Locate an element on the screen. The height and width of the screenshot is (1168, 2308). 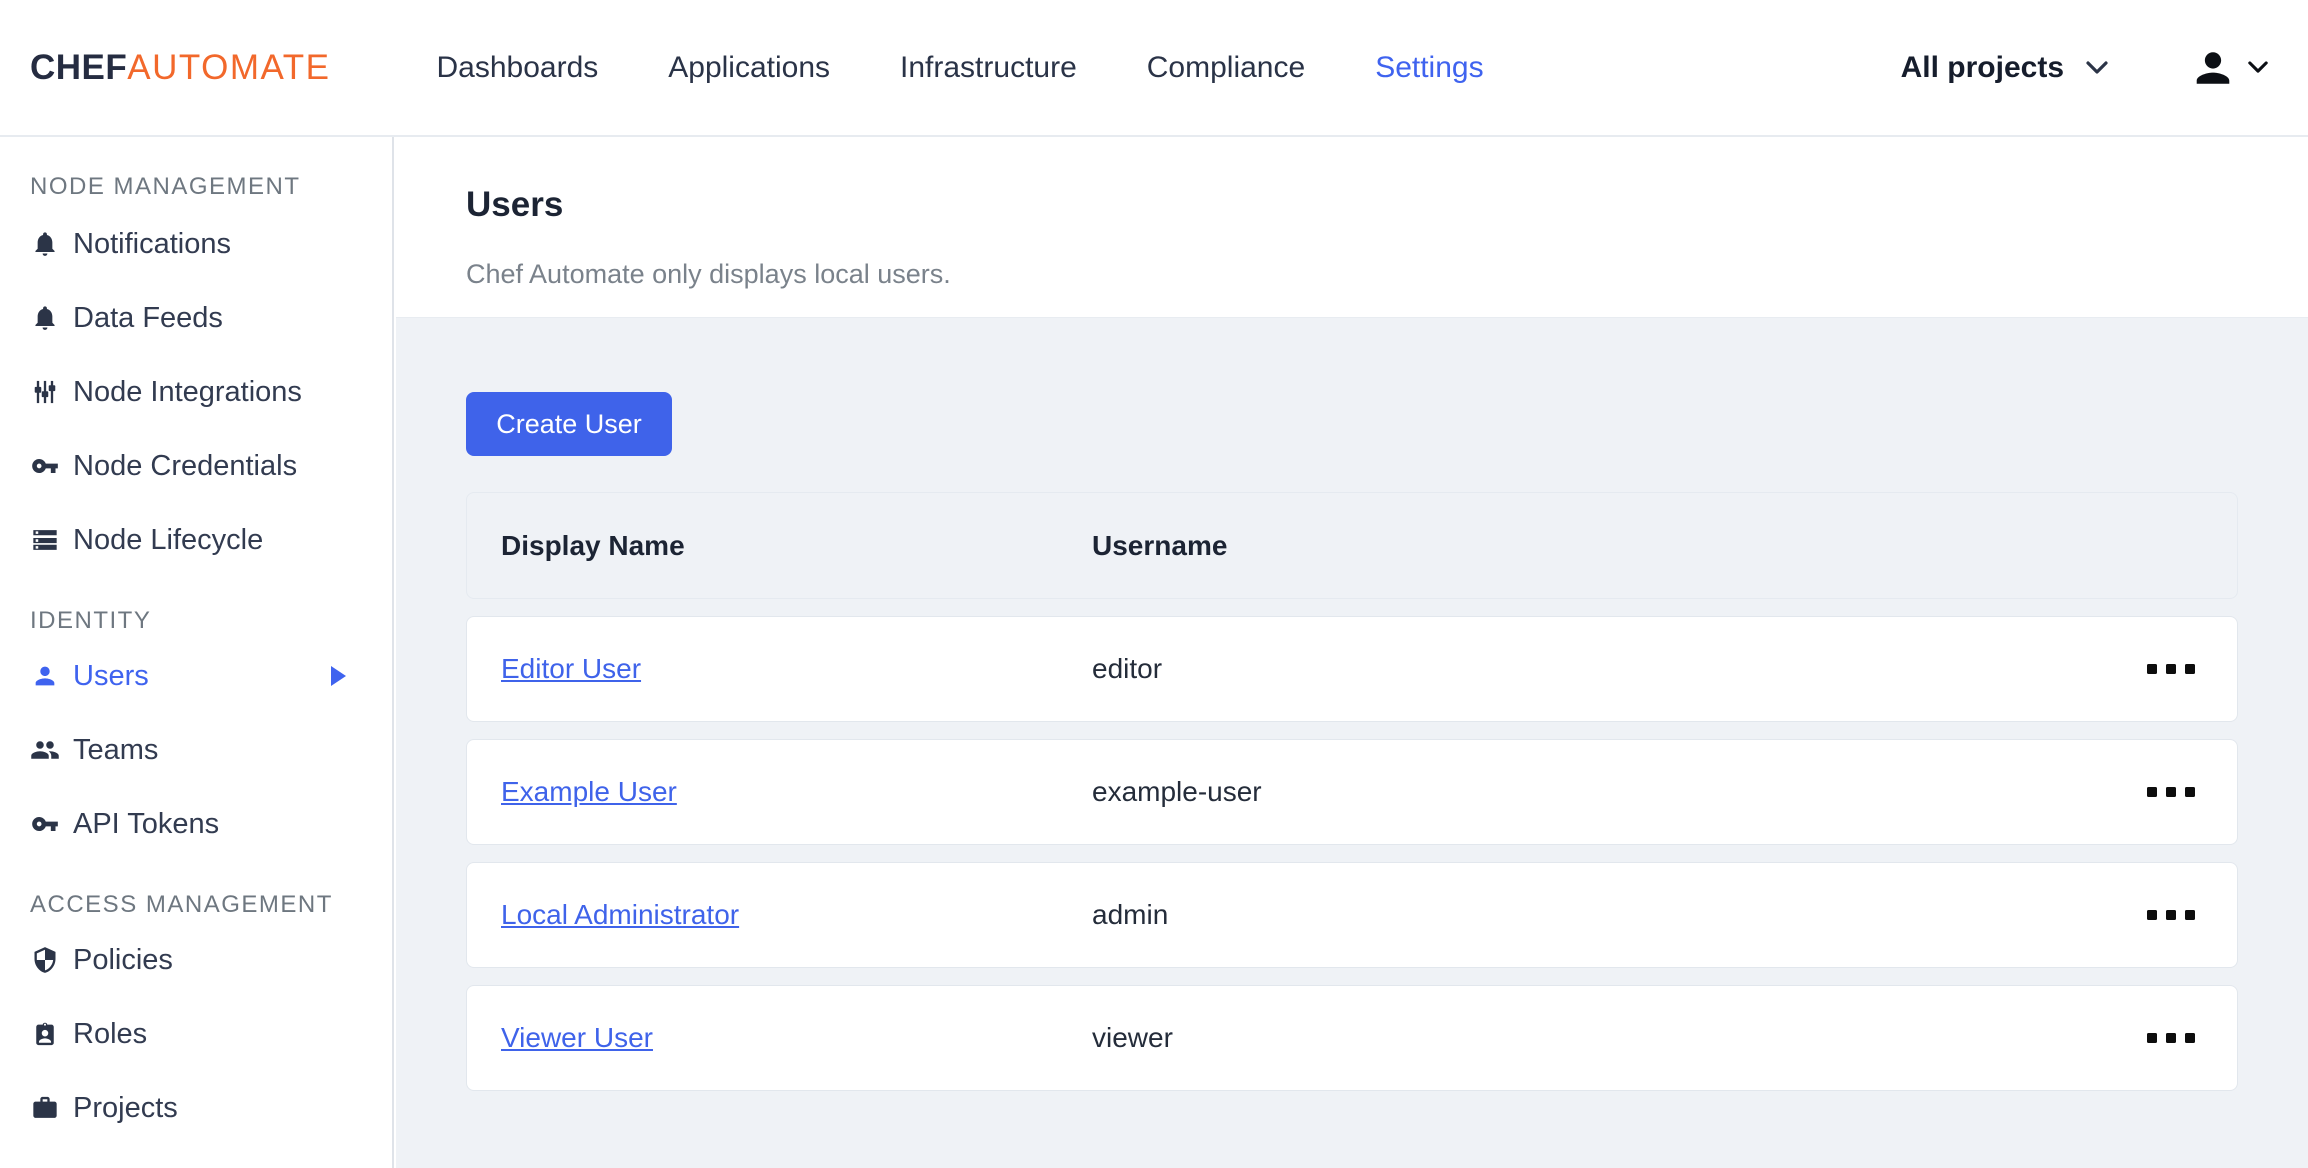
table-row: Viewer User viewer is located at coordinates (1352, 1038).